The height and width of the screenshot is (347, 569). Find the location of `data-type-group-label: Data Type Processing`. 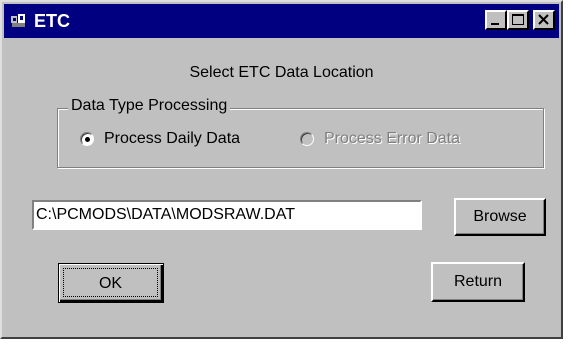

data-type-group-label: Data Type Processing is located at coordinates (149, 106).